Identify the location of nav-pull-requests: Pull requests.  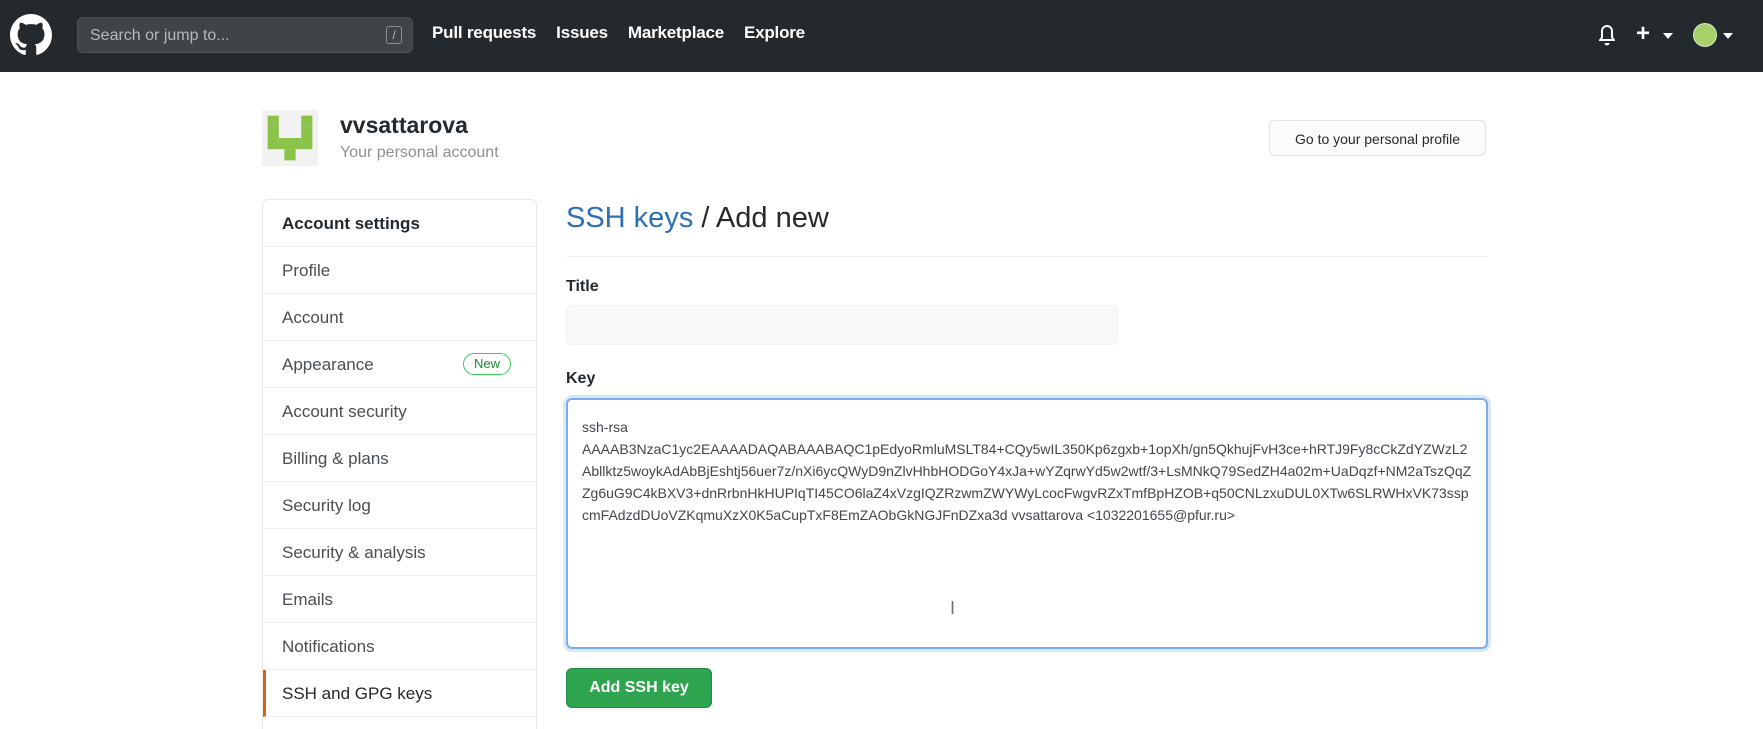
(484, 33).